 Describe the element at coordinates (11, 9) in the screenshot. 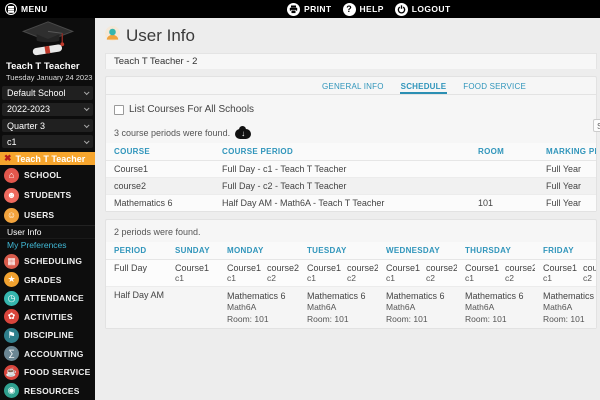

I see `hamburger-icon` at that location.